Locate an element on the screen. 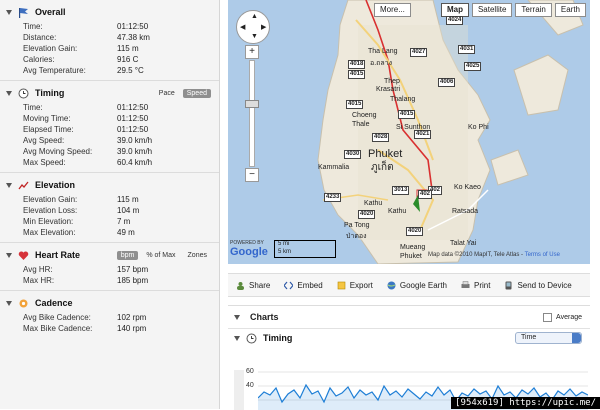 The image size is (600, 410). stat-row: Min Elevation: 7 m is located at coordinates (109, 221).